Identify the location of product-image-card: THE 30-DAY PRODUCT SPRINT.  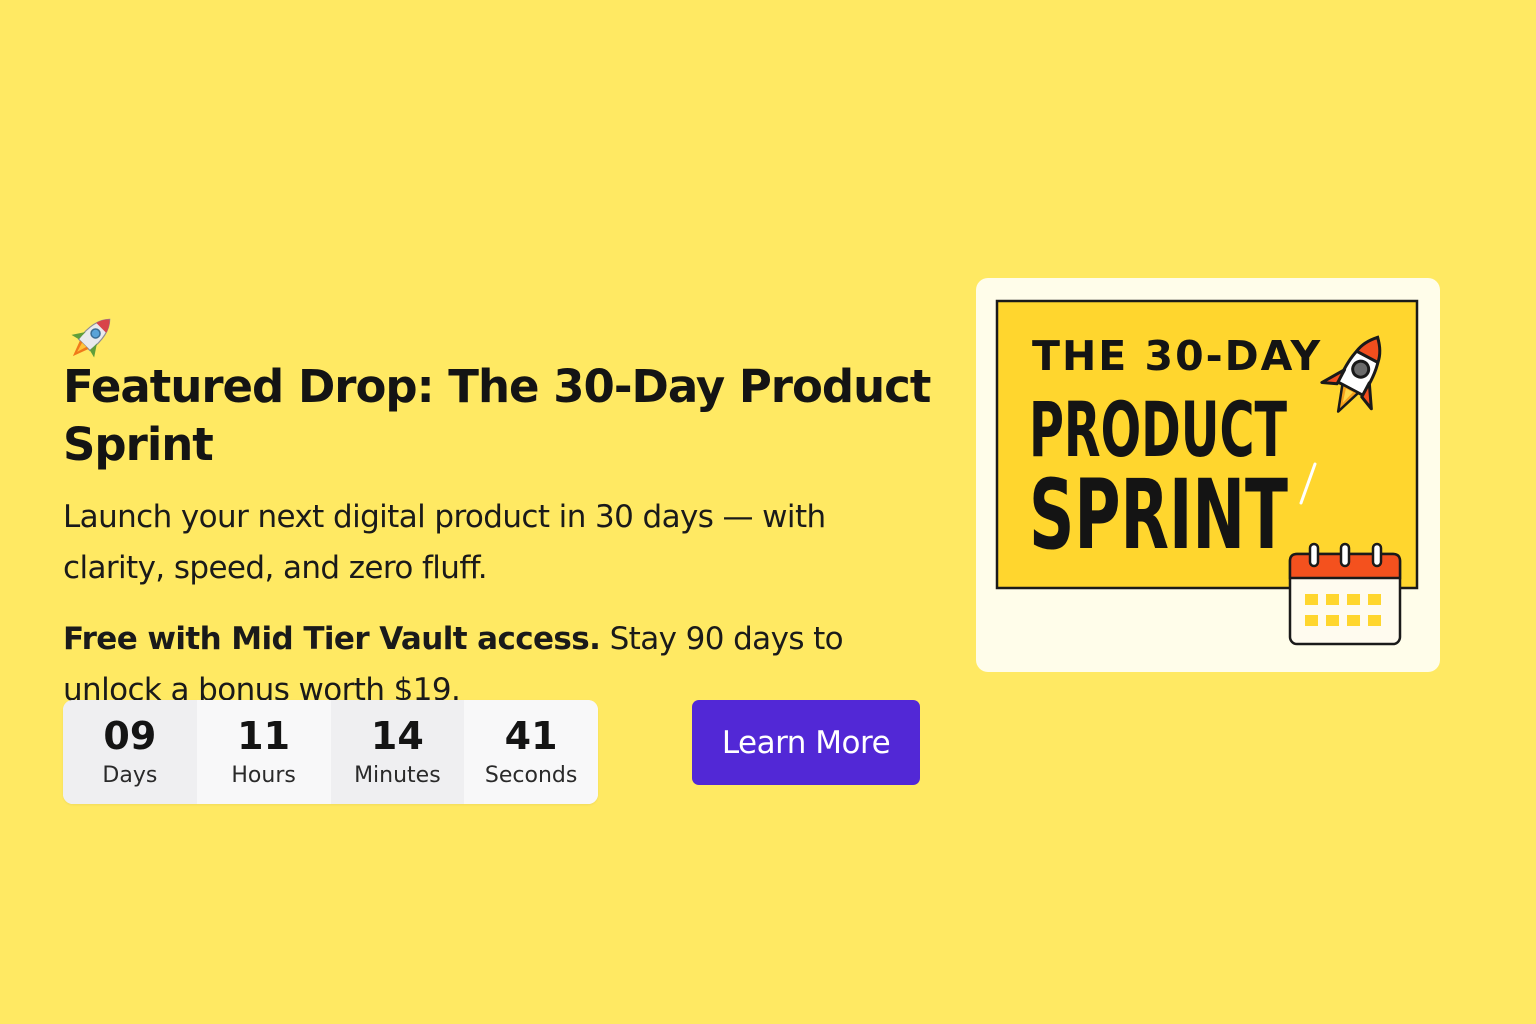
(1208, 475).